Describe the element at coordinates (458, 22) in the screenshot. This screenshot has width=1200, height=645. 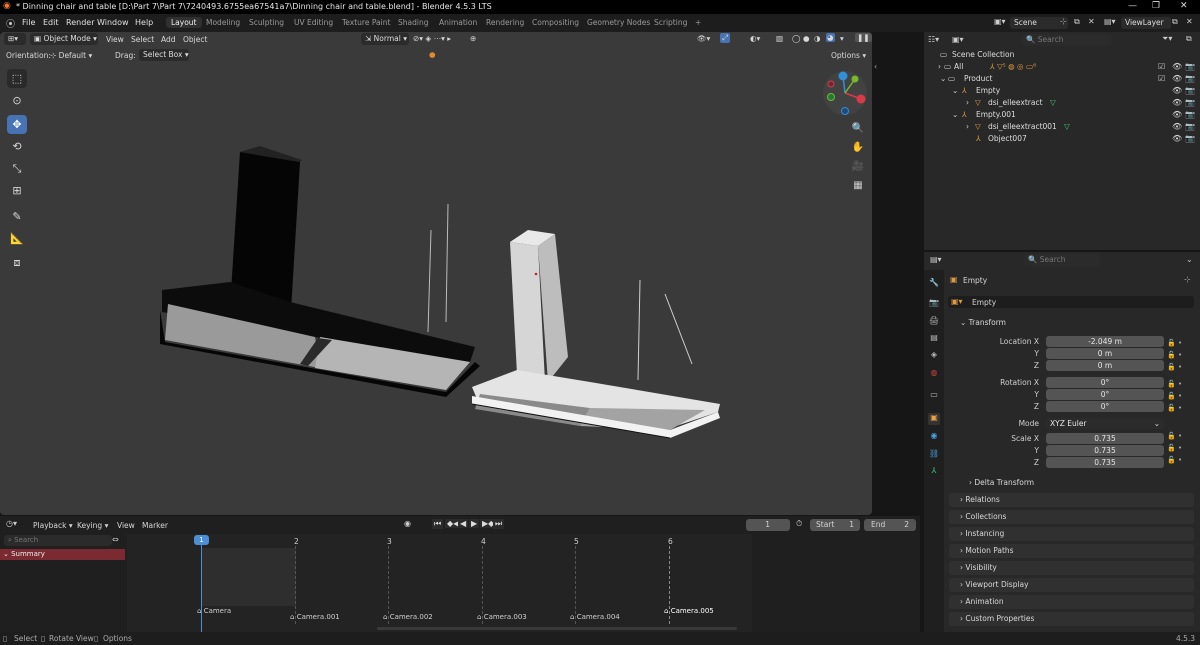
I see `tab-animation: Animation` at that location.